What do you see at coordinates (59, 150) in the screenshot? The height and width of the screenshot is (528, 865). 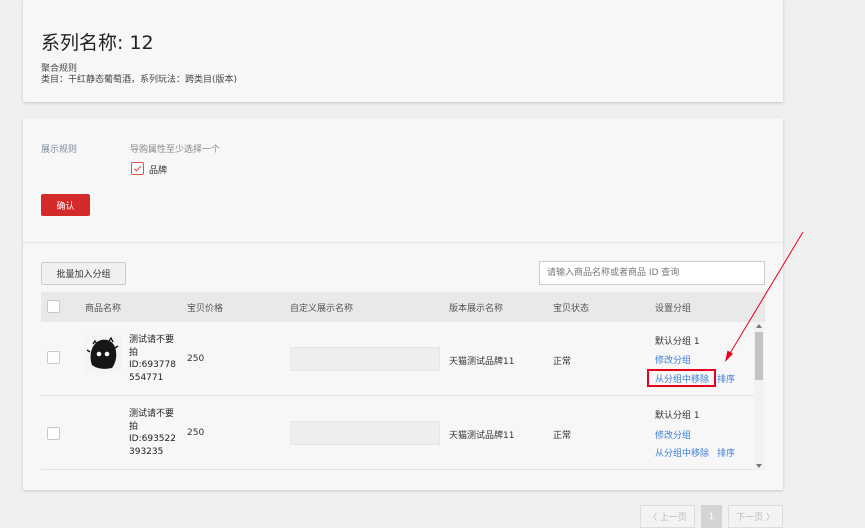 I see `display-rules-label: 展示规则` at bounding box center [59, 150].